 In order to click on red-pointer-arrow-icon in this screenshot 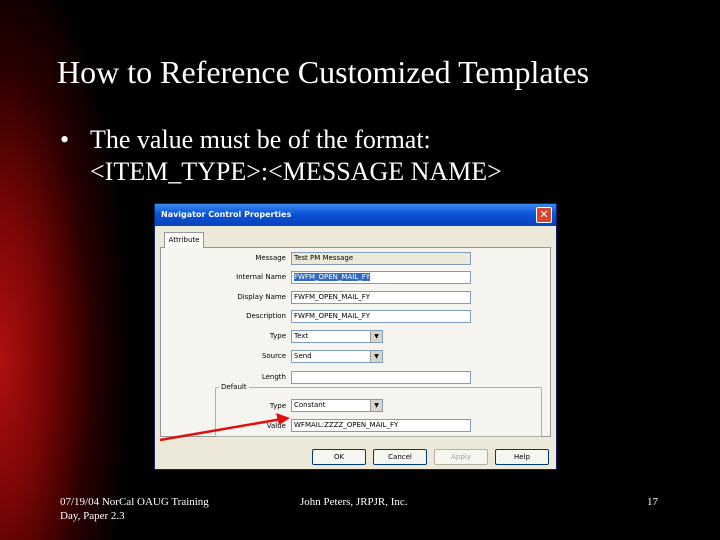, I will do `click(224, 427)`.